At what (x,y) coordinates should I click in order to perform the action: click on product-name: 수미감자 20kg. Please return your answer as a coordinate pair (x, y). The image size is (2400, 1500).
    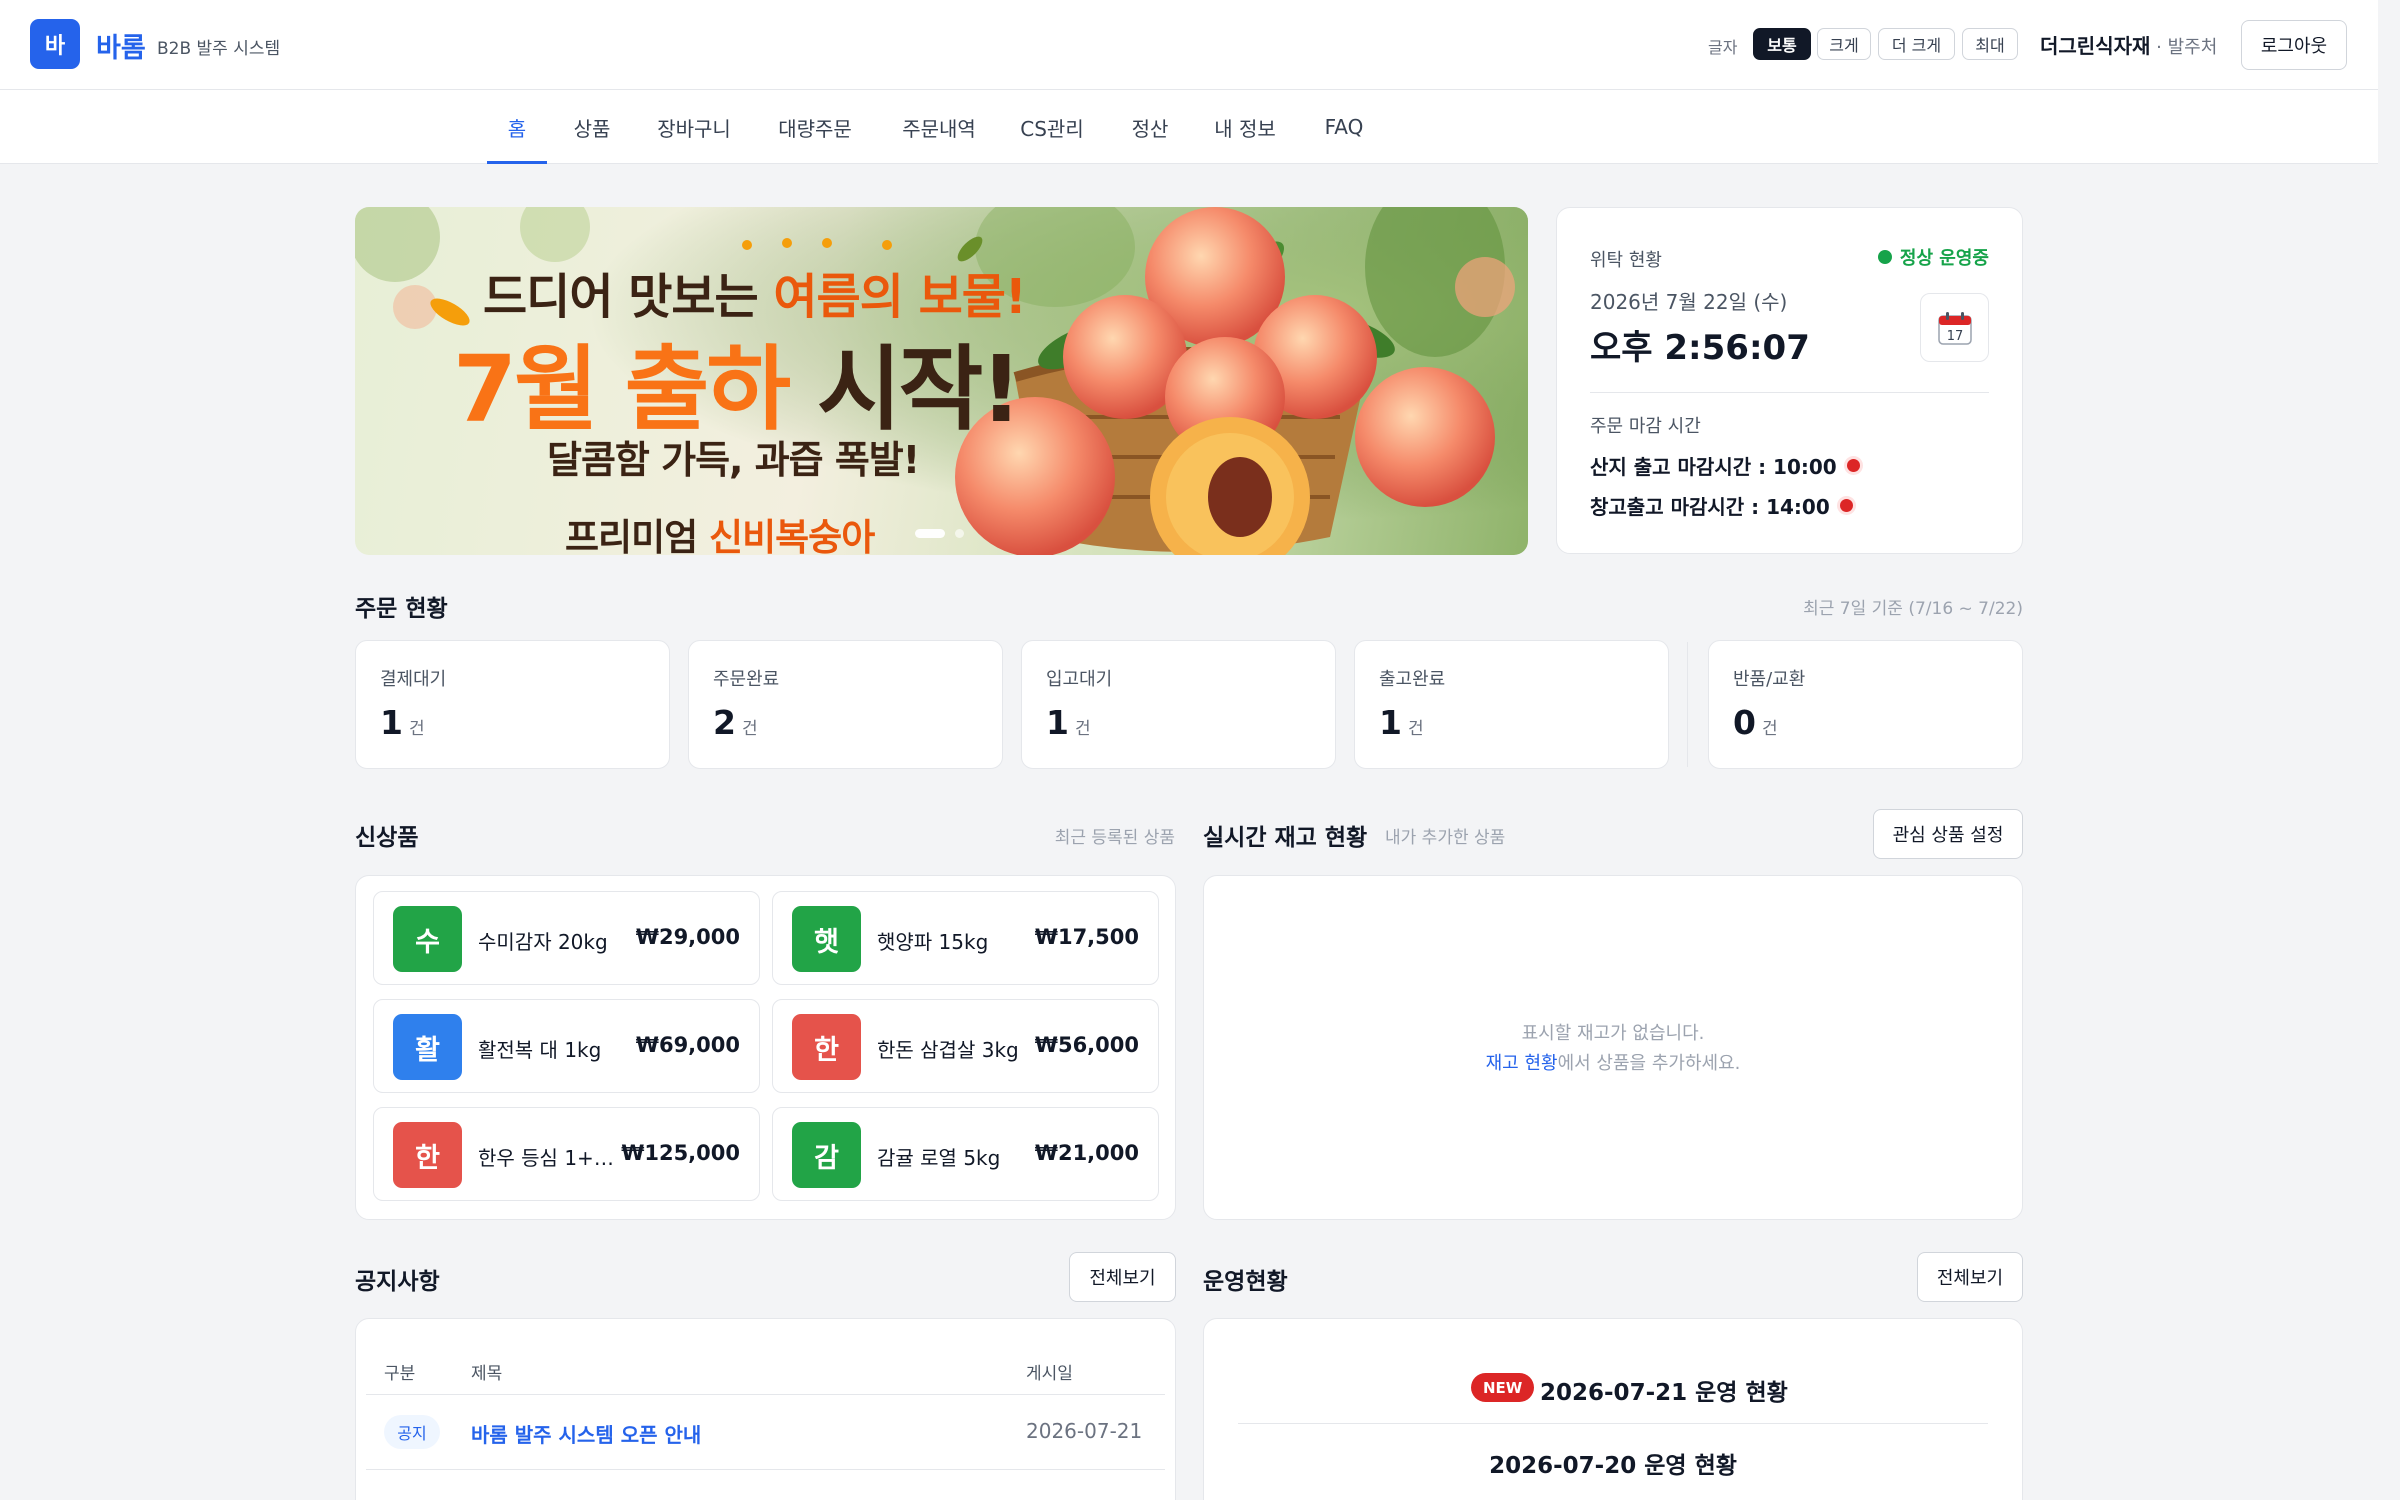
    Looking at the image, I should click on (543, 942).